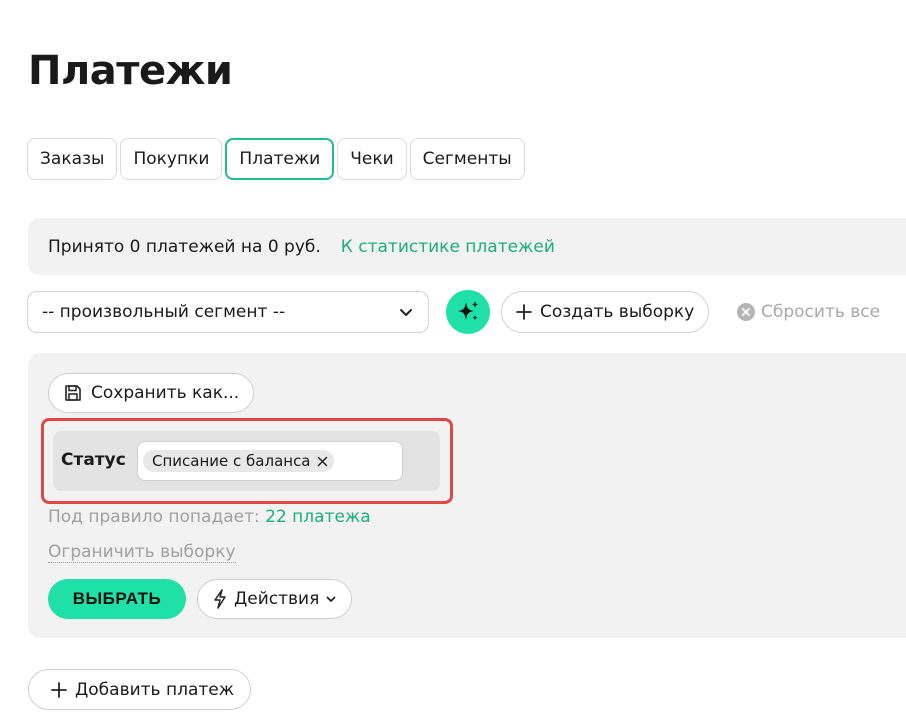 This screenshot has width=906, height=720. I want to click on status-chip: Списание с баланса, so click(238, 461).